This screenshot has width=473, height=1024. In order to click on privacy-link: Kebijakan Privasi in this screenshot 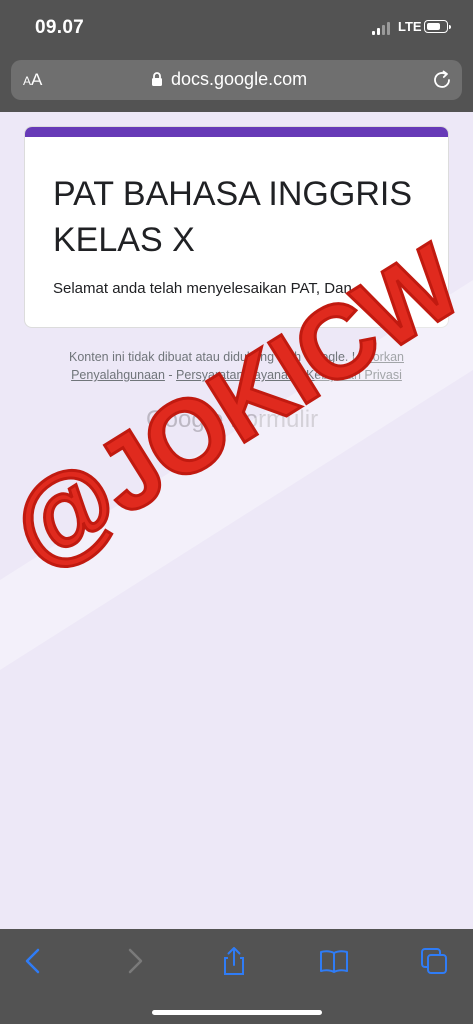, I will do `click(354, 375)`.